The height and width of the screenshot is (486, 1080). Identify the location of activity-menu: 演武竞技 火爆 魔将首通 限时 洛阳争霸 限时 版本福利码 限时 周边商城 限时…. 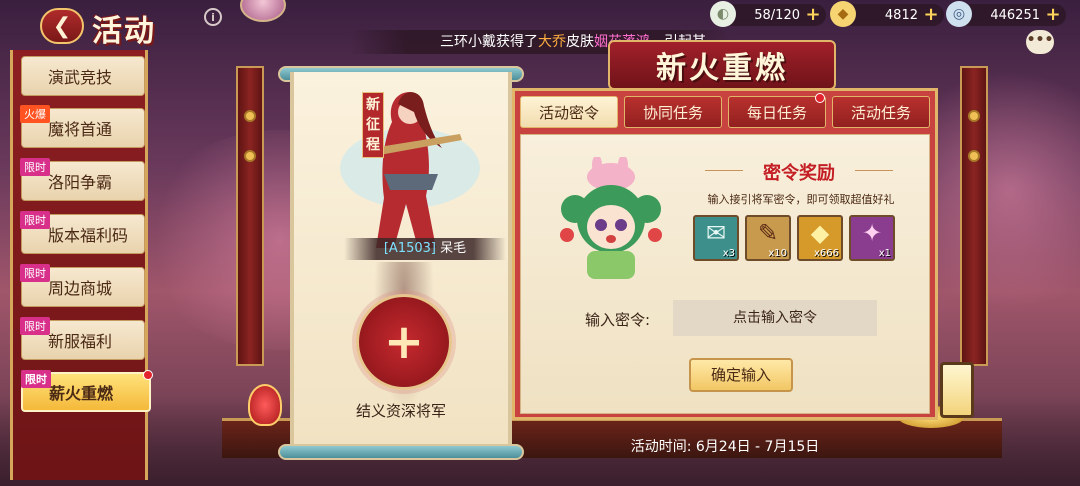
(81, 265).